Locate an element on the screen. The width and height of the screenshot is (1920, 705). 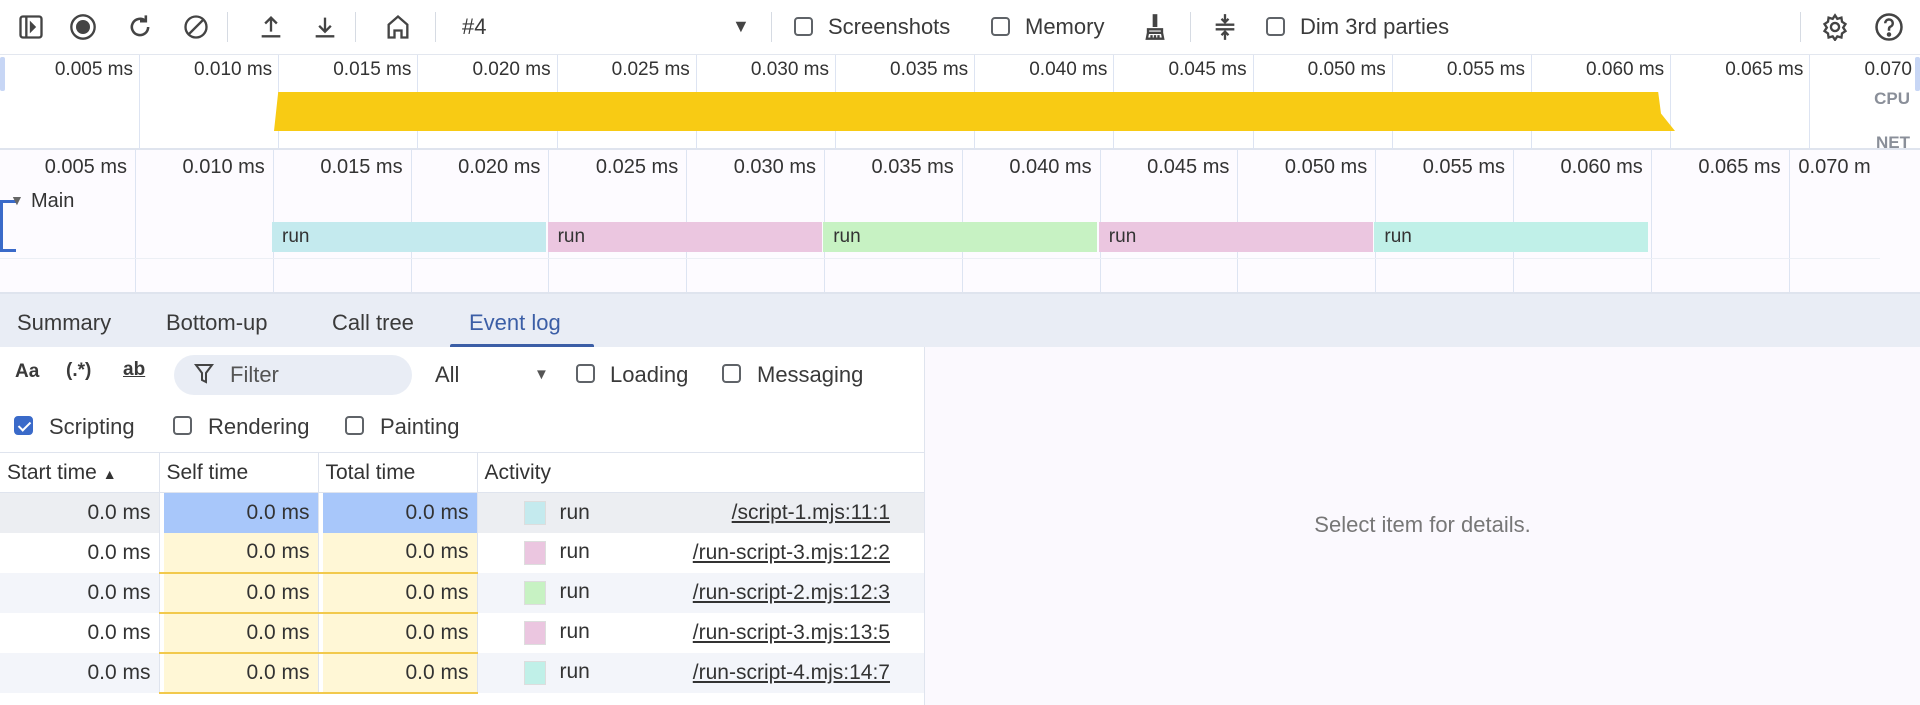
home-icon is located at coordinates (398, 27).